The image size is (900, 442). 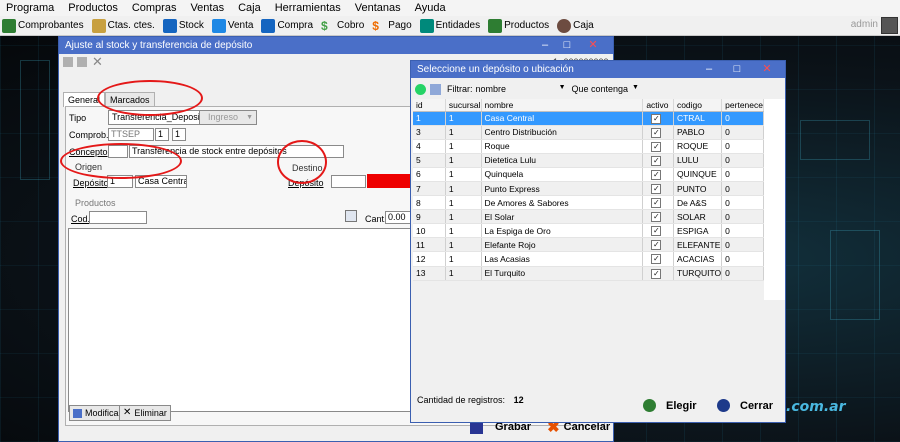 I want to click on menu-productos: Productos, so click(x=93, y=8).